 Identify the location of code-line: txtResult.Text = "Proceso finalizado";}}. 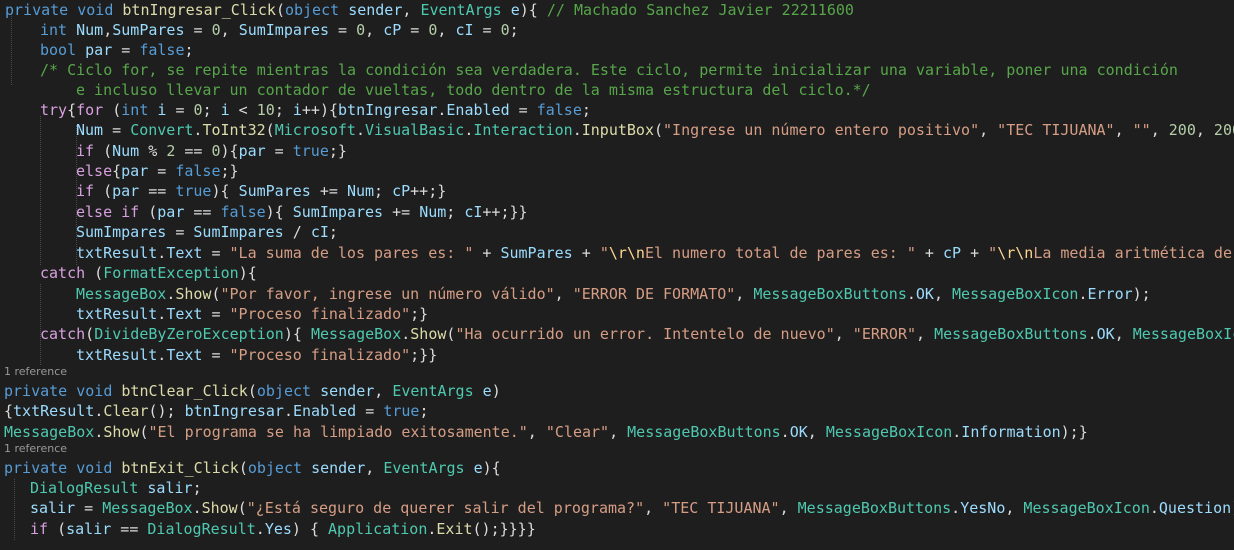
(256, 355).